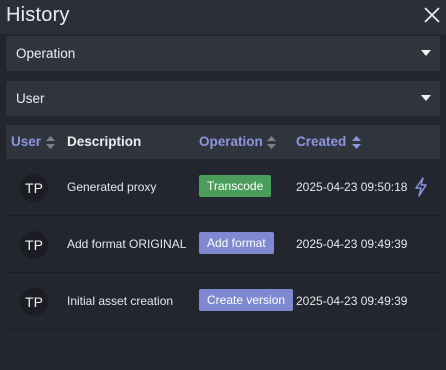 This screenshot has height=370, width=446. I want to click on row-description: Initial asset creation, so click(120, 301).